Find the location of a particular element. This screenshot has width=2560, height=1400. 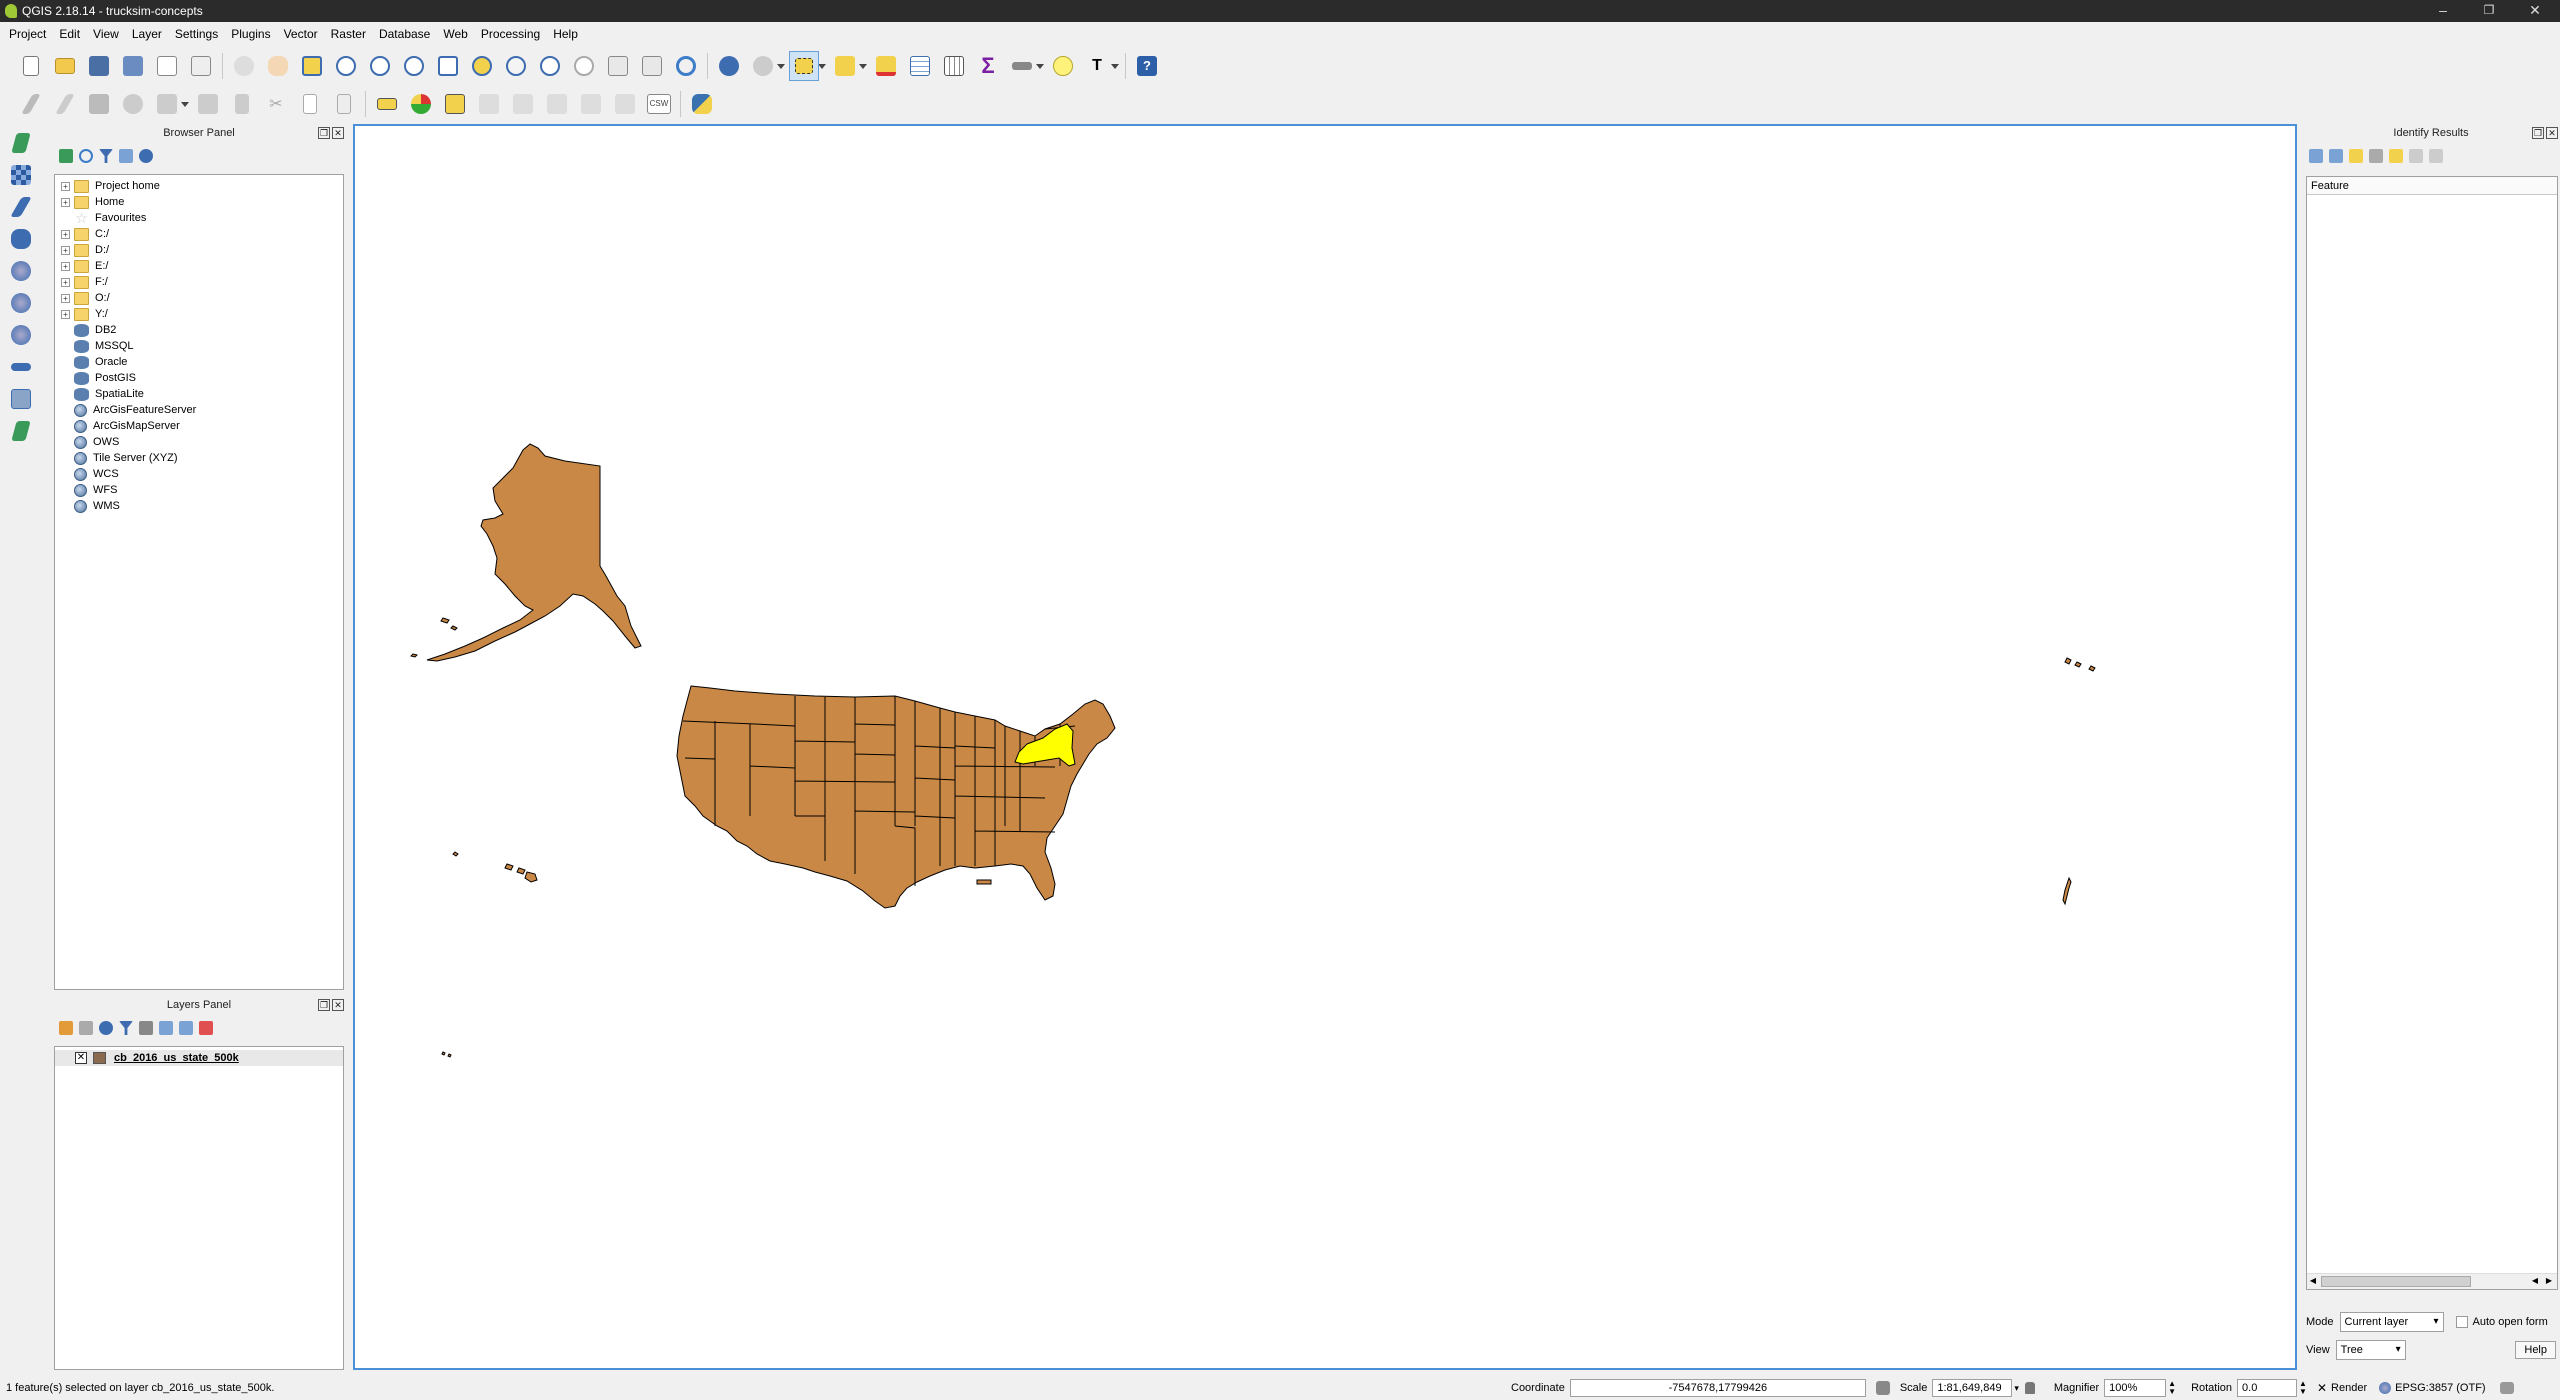

browser-item: WMS is located at coordinates (199, 506).